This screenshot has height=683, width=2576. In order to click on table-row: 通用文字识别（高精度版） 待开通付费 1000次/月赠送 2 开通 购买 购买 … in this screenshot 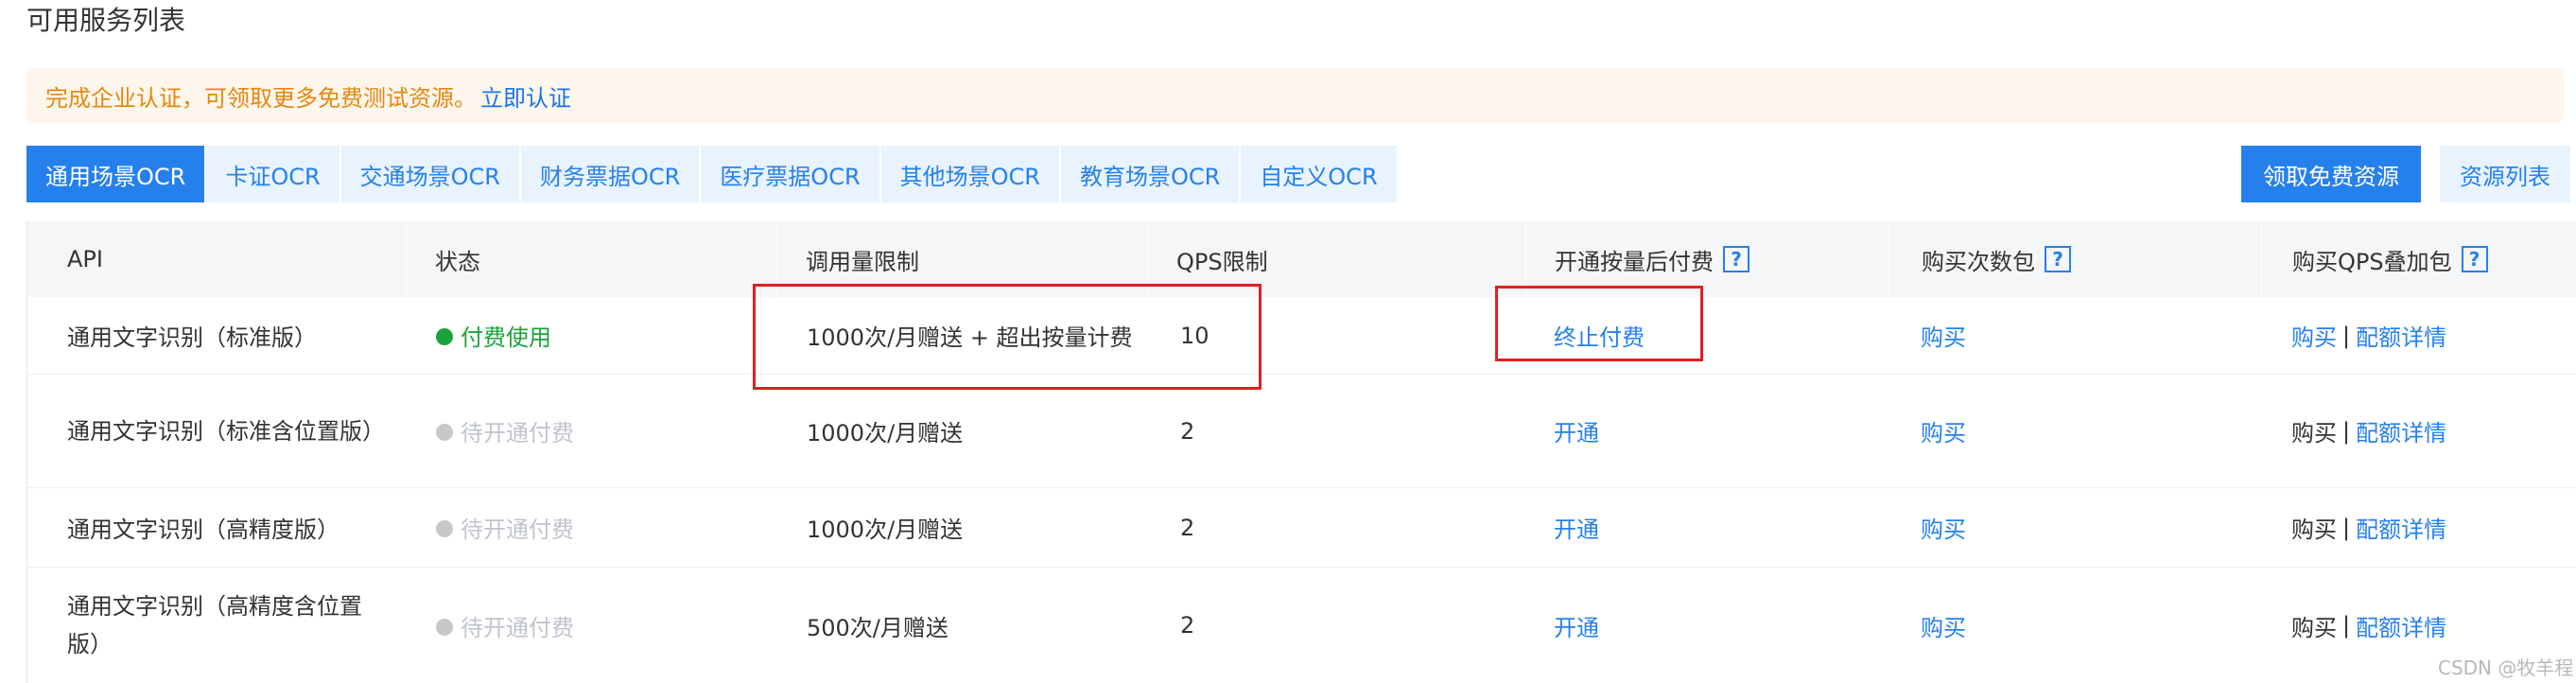, I will do `click(1301, 528)`.